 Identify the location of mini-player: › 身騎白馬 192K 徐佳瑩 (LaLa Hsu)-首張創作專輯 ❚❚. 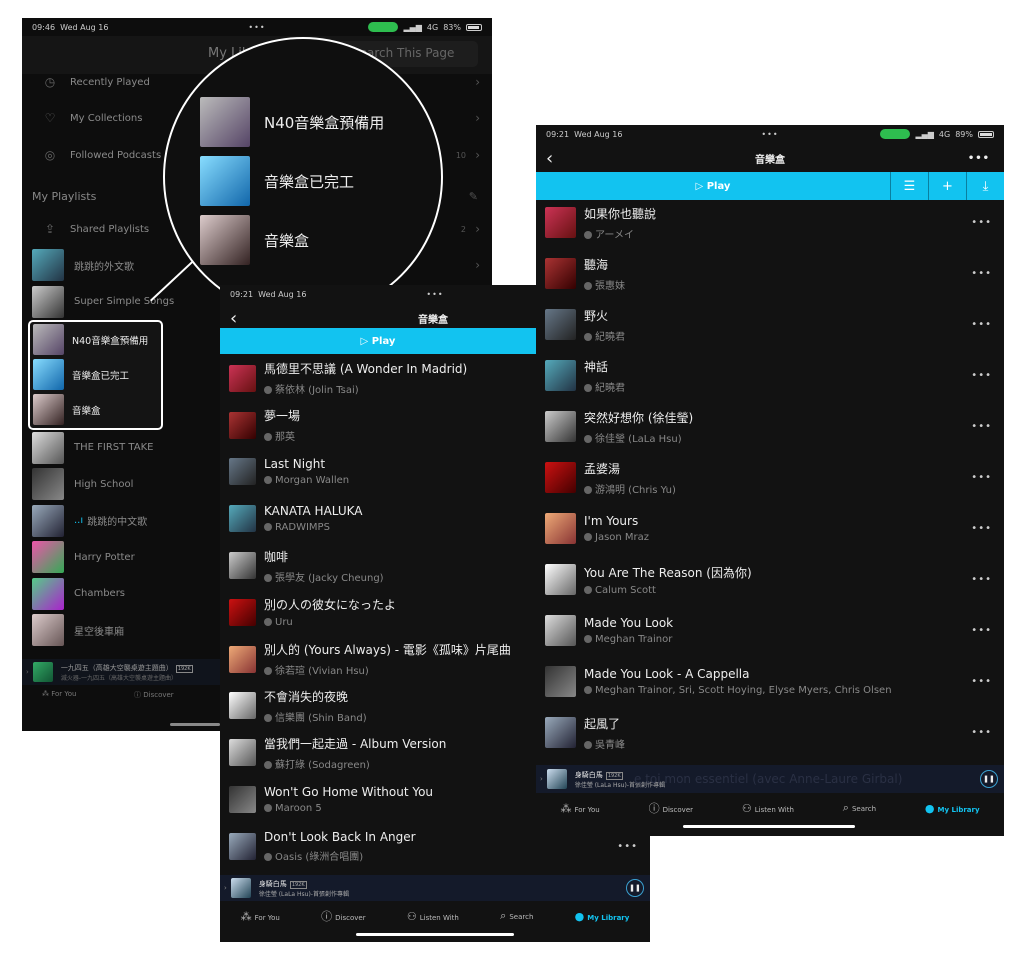
(435, 888).